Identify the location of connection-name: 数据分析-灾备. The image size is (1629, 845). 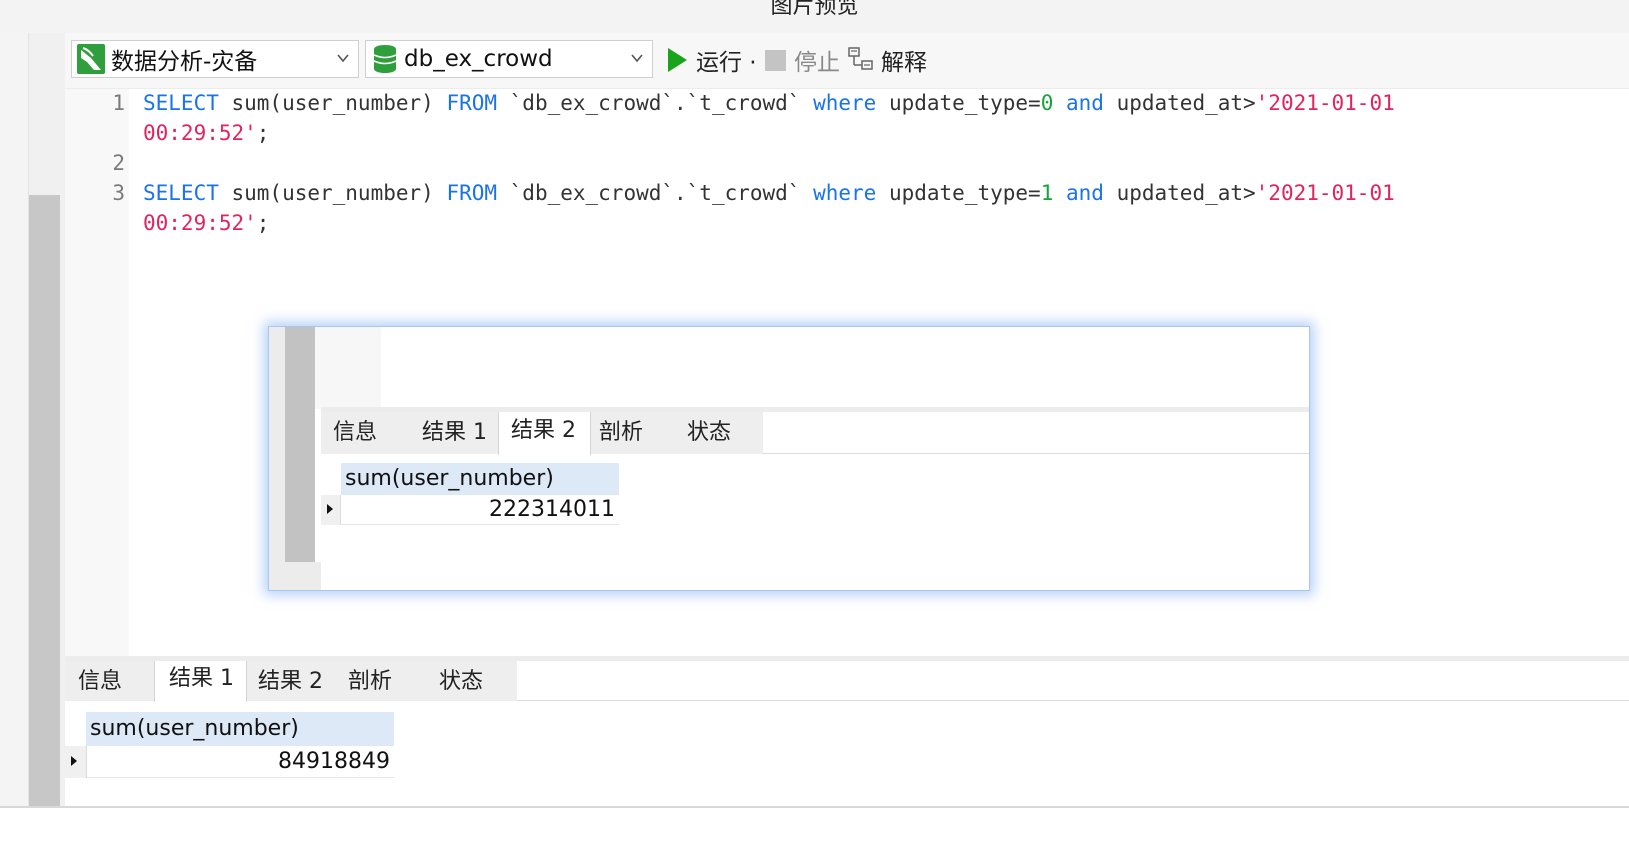
(184, 62).